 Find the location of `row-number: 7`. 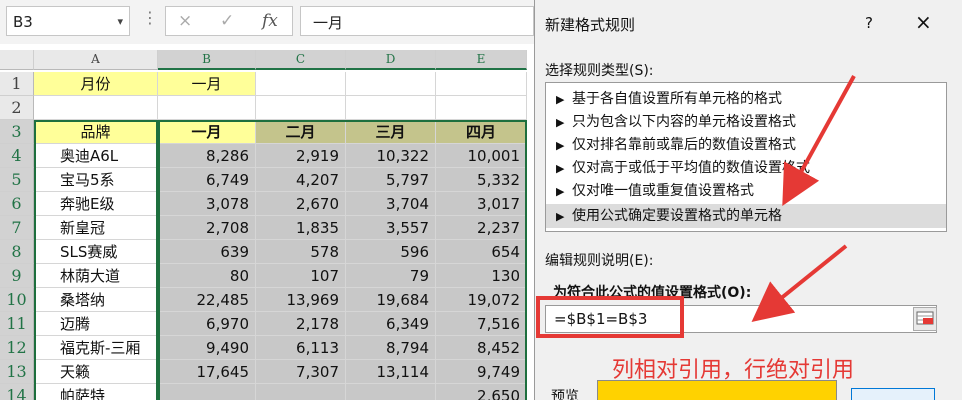

row-number: 7 is located at coordinates (17, 228).